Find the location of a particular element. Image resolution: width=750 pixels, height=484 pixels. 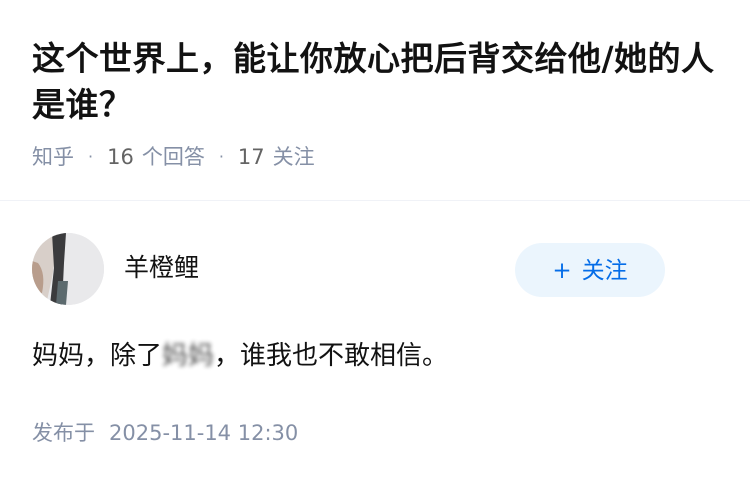

question-meta: 知乎 · 16 个回答 · 17 关注 is located at coordinates (375, 157).